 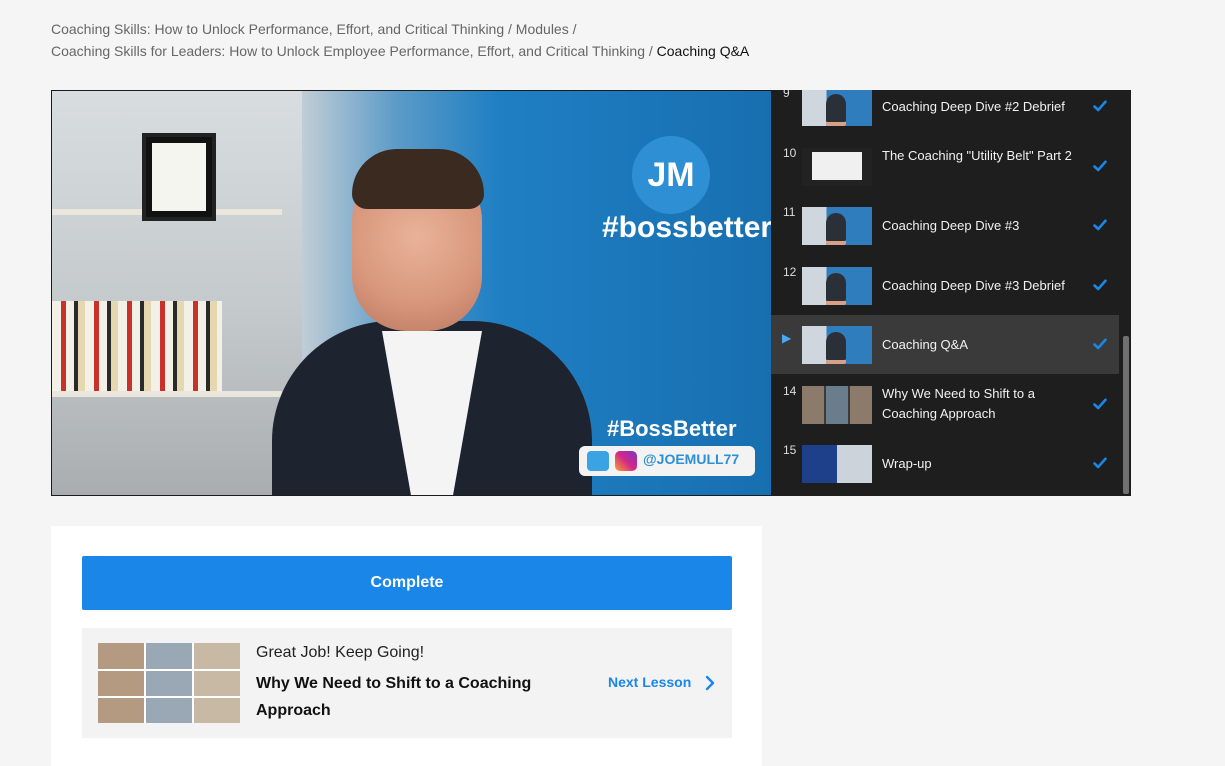 What do you see at coordinates (169, 683) in the screenshot?
I see `next-lesson-thumbnail` at bounding box center [169, 683].